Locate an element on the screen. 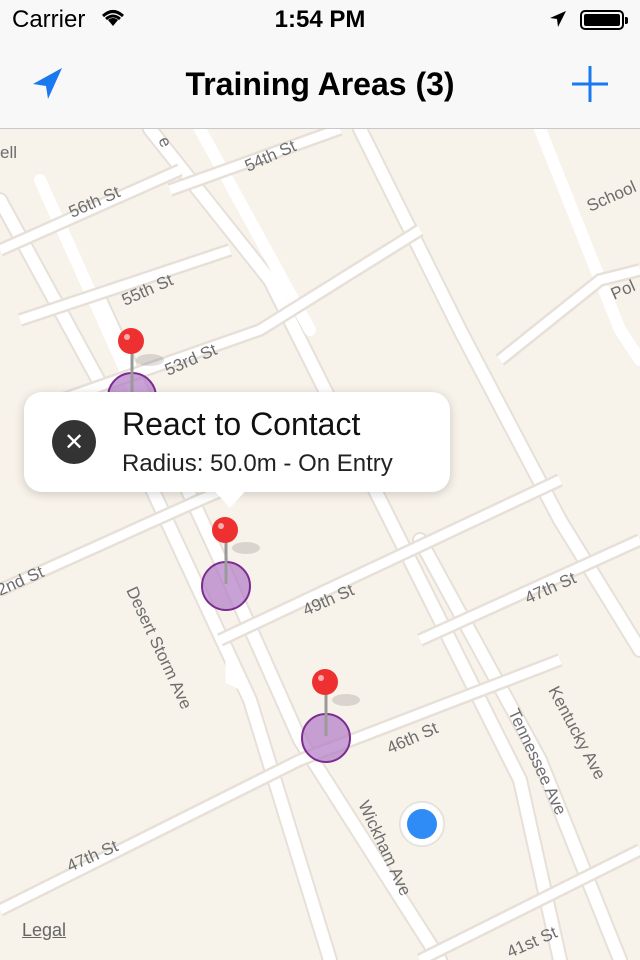 This screenshot has width=640, height=960. user-location-icon is located at coordinates (422, 824).